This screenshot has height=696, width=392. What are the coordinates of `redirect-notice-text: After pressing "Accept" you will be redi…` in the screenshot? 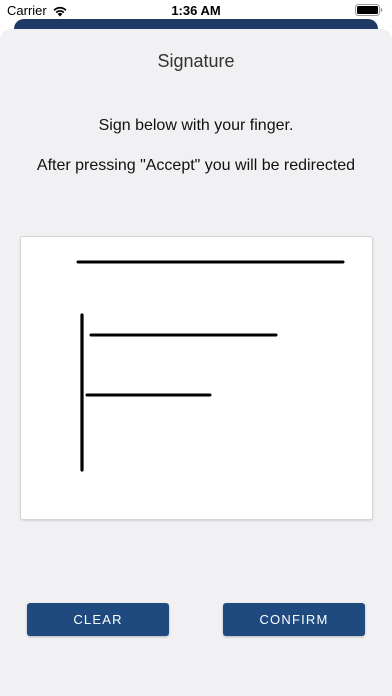 It's located at (196, 165).